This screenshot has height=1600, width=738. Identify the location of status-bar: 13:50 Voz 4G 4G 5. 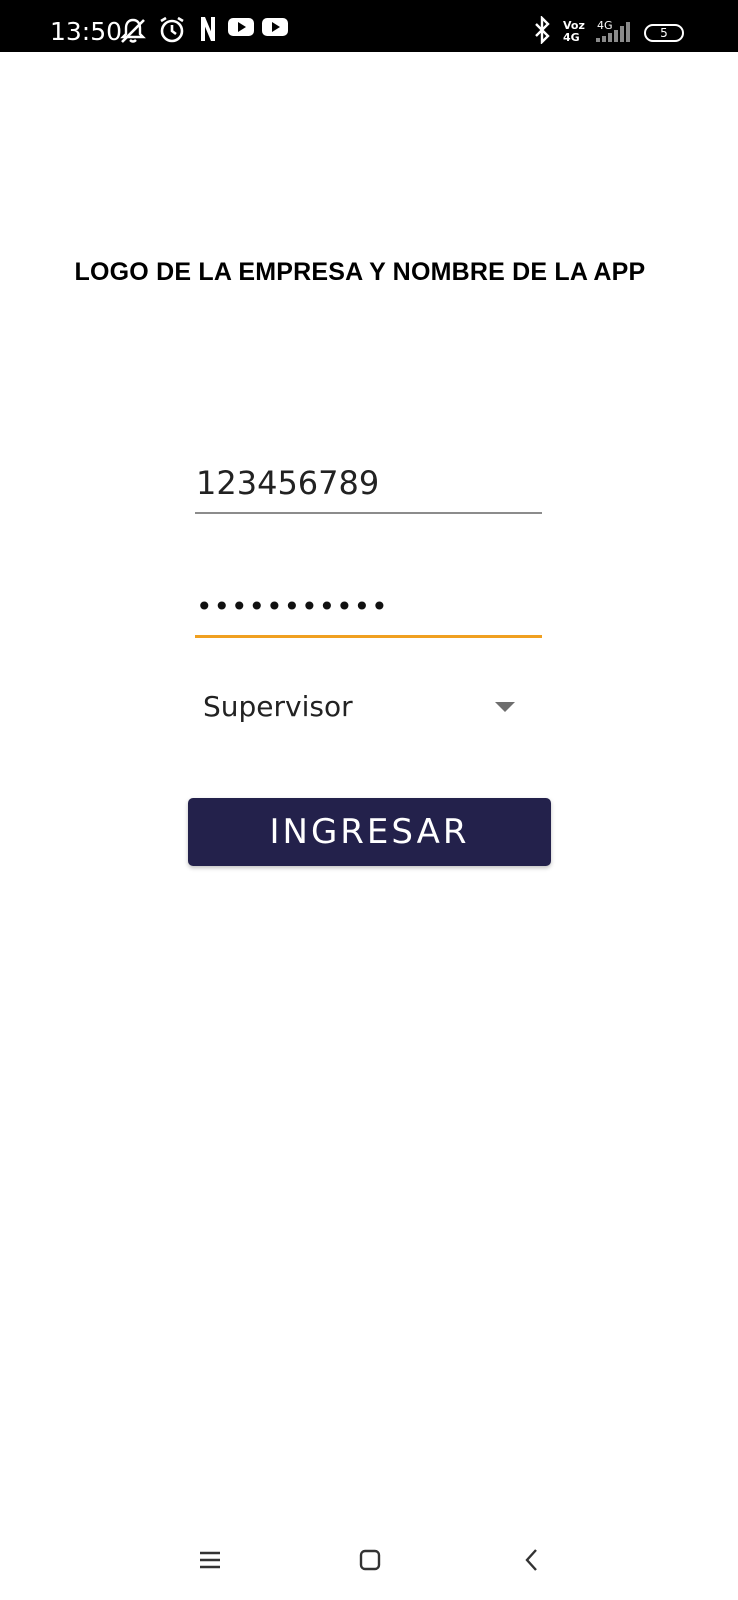
(369, 26).